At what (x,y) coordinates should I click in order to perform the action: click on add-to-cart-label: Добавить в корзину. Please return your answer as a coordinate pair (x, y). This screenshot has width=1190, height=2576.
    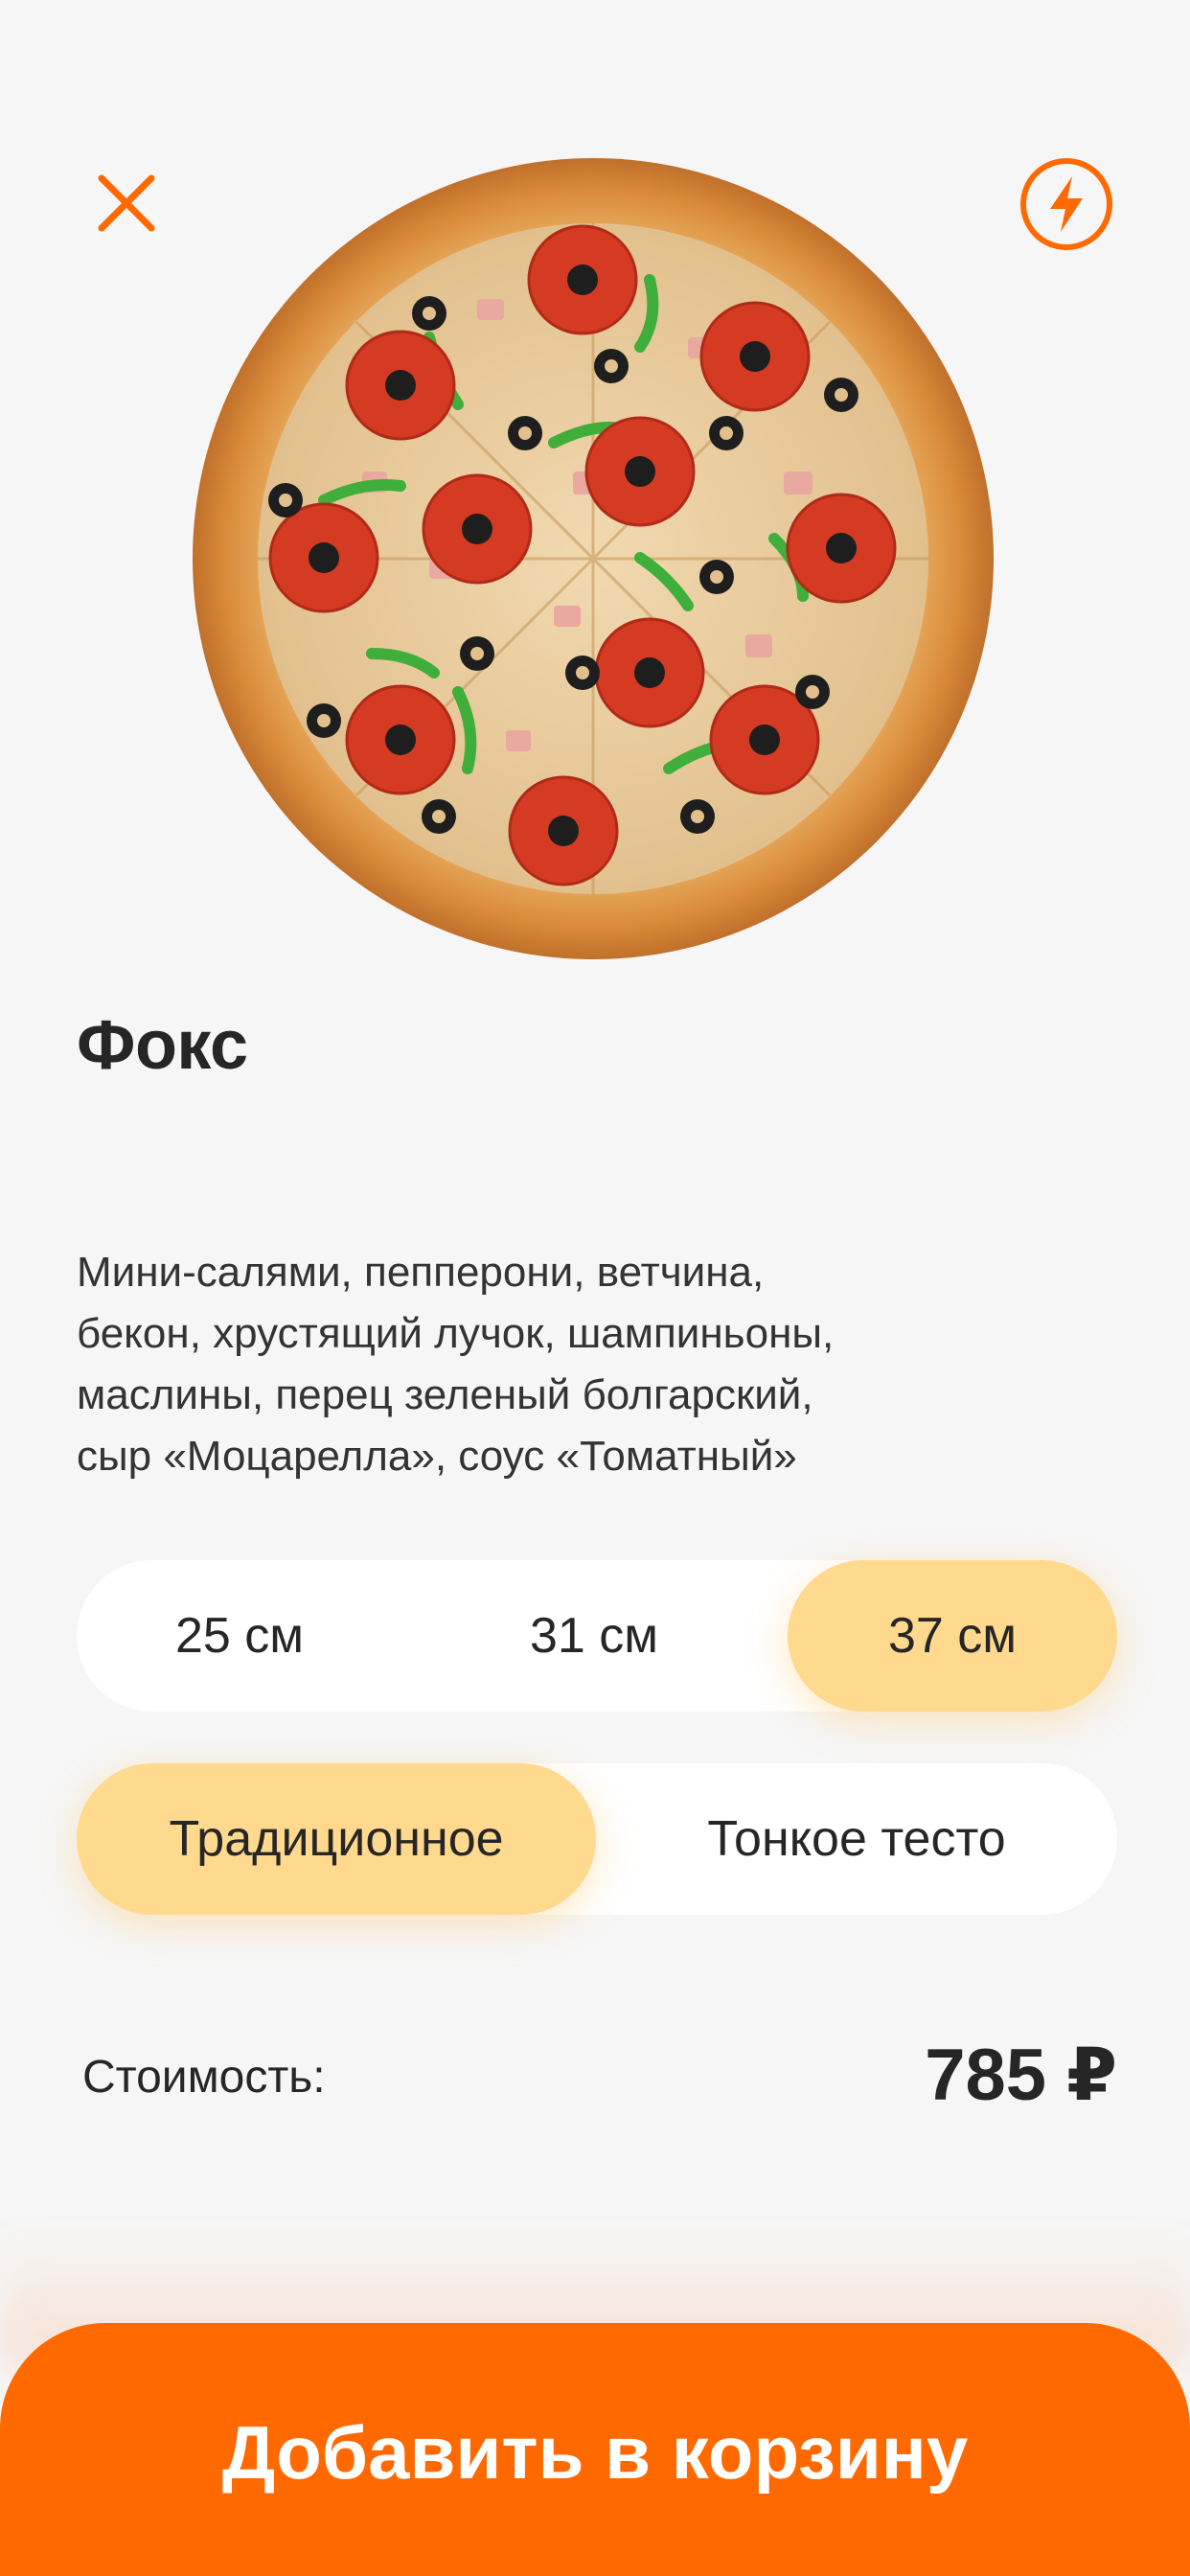
    Looking at the image, I should click on (595, 2452).